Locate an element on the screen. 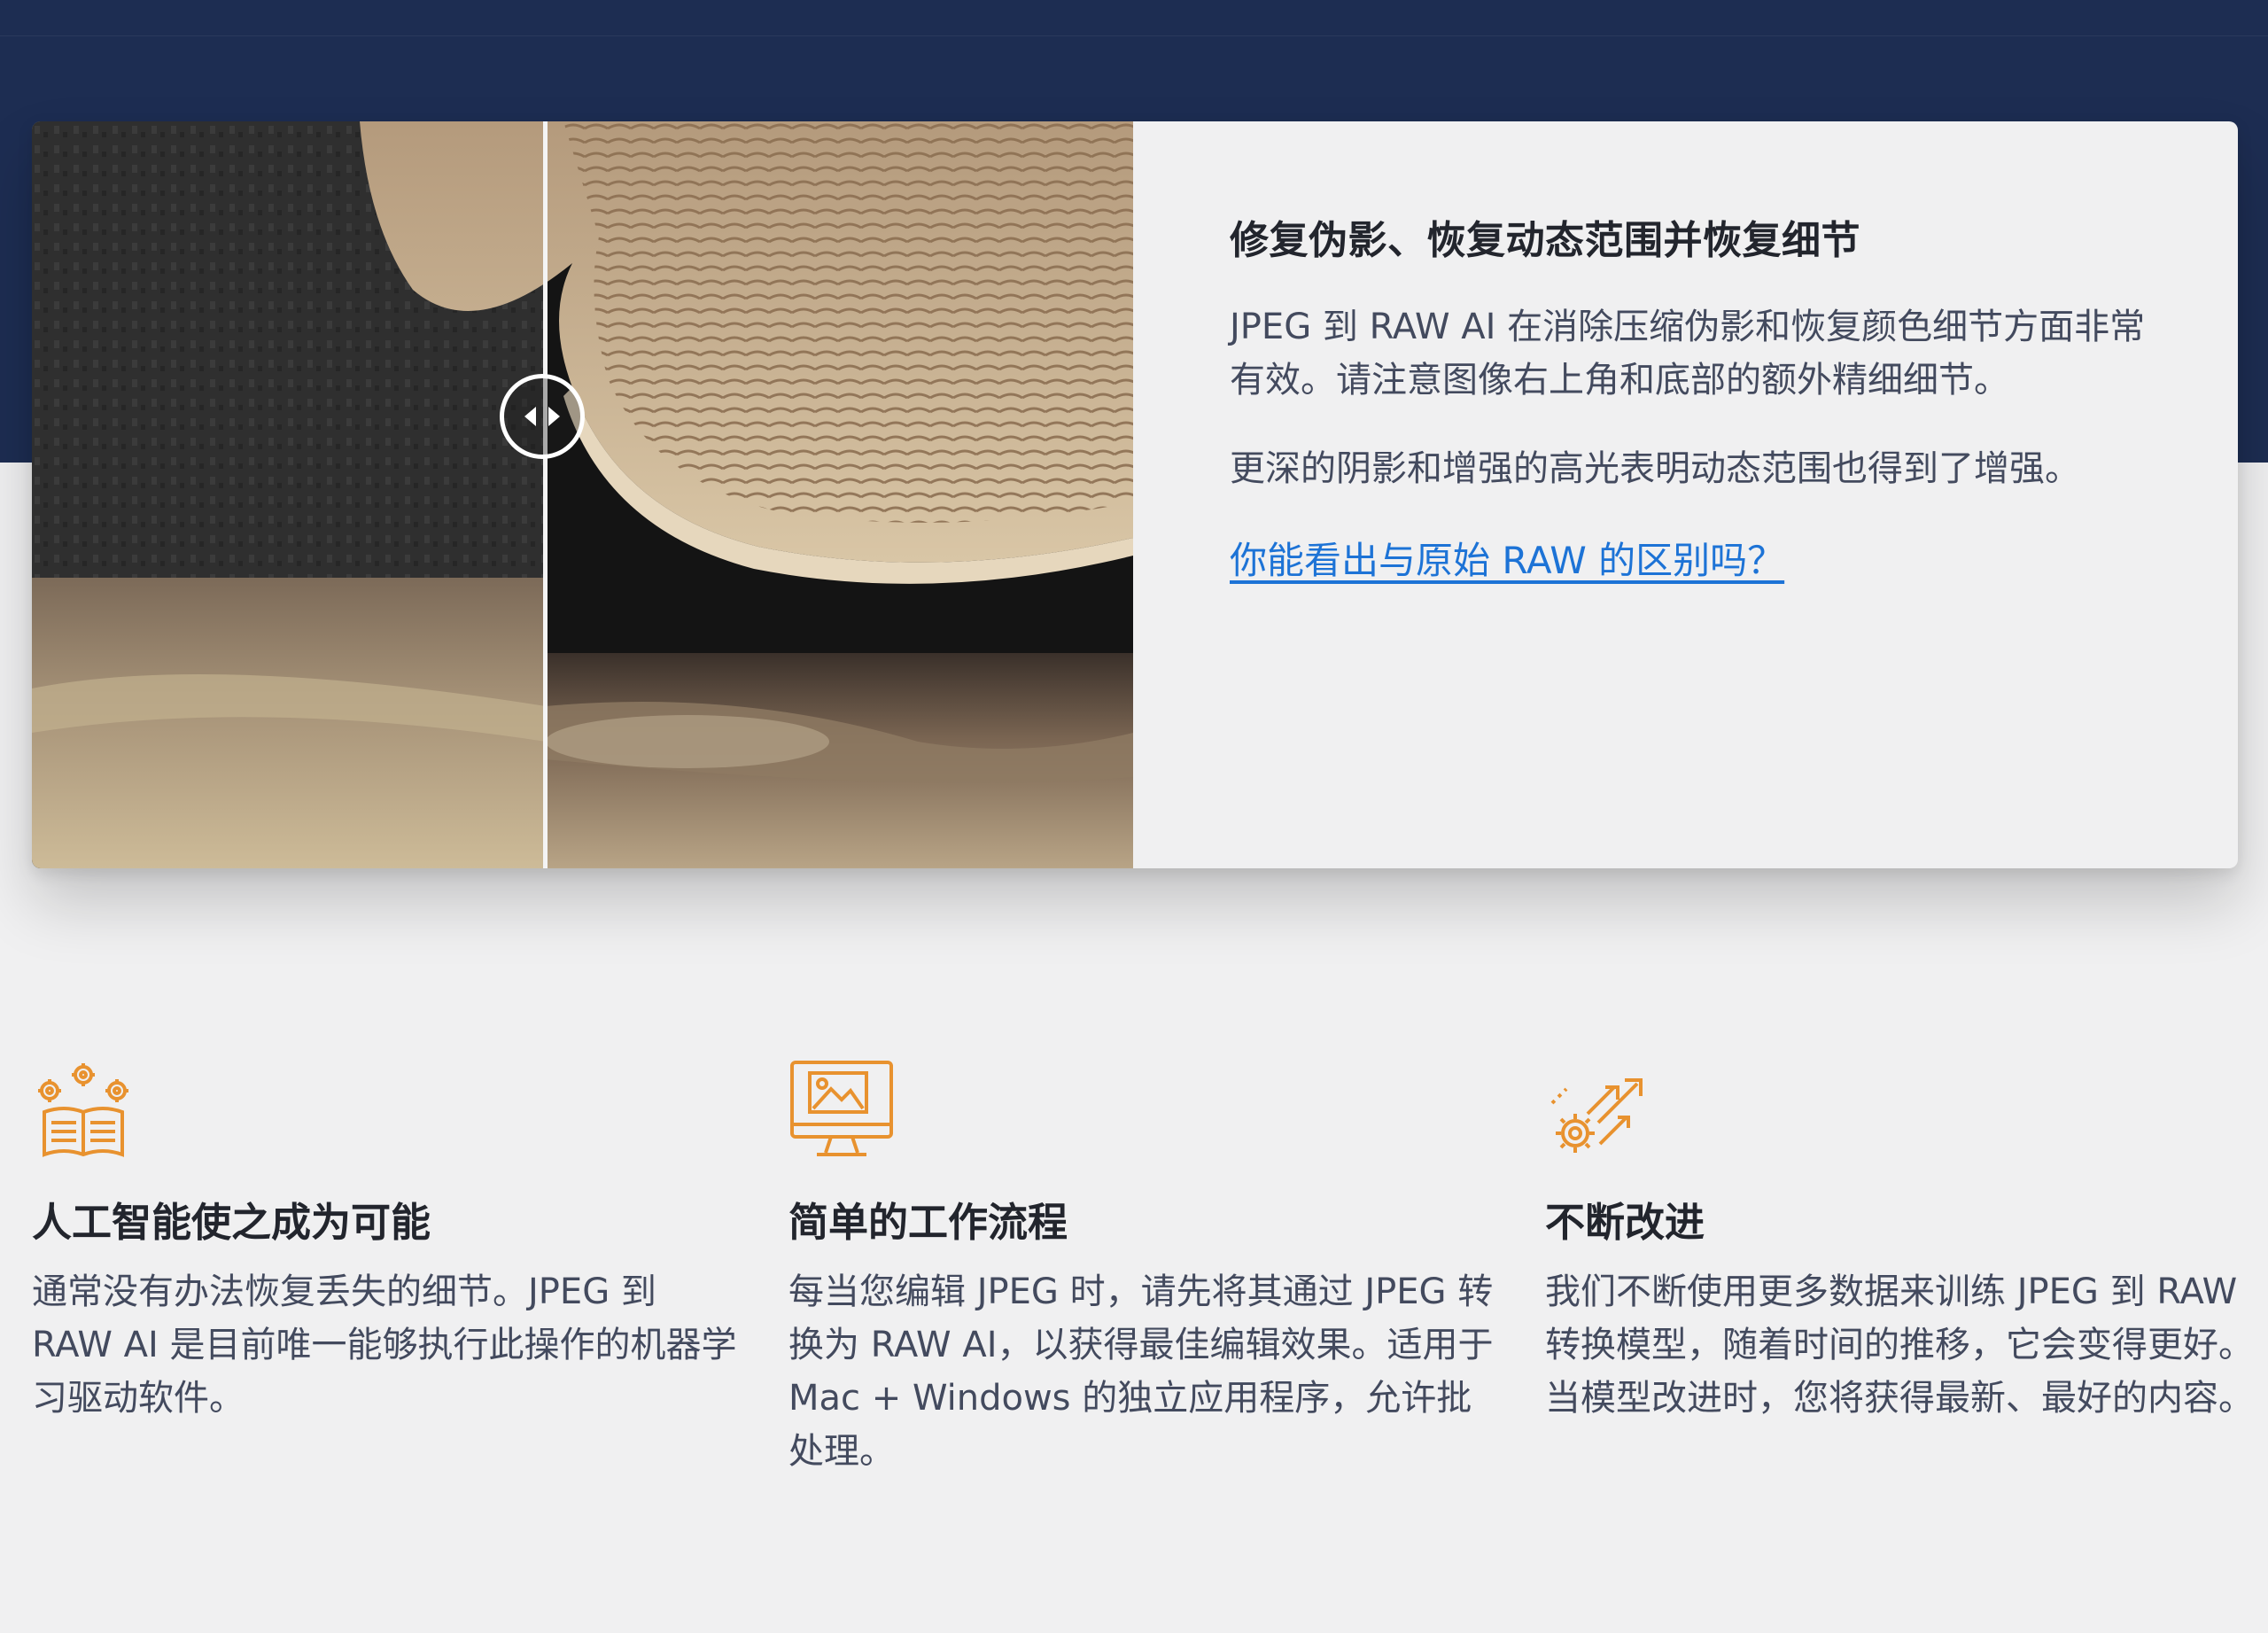 This screenshot has height=1633, width=2268. feature-title: 人工智能使之成为可能 is located at coordinates (231, 1222).